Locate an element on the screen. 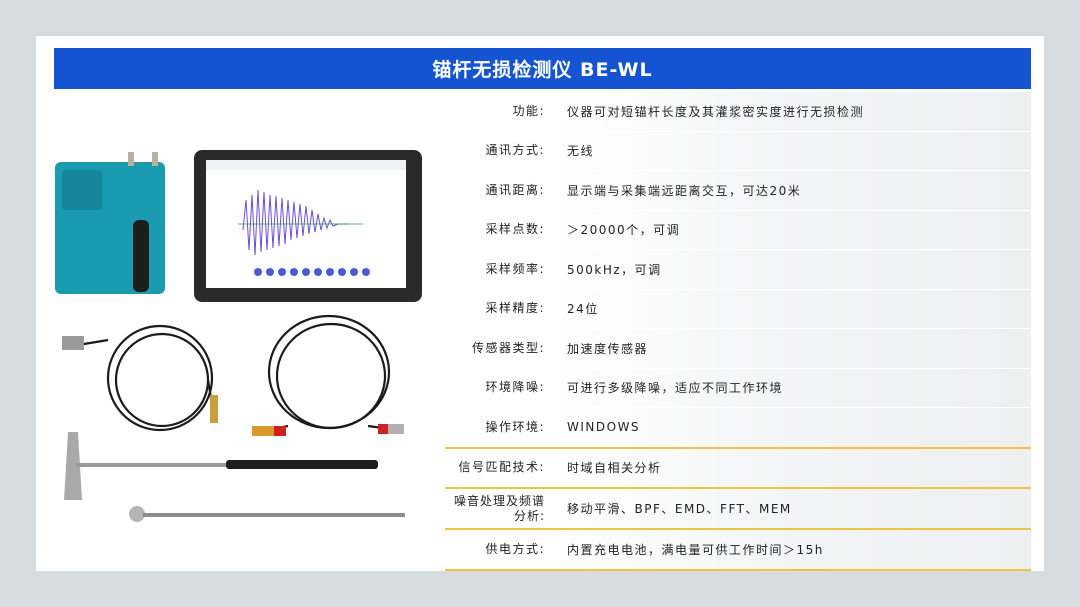 The width and height of the screenshot is (1080, 607). spec-row: 操作环境: WINDOWS is located at coordinates (738, 428).